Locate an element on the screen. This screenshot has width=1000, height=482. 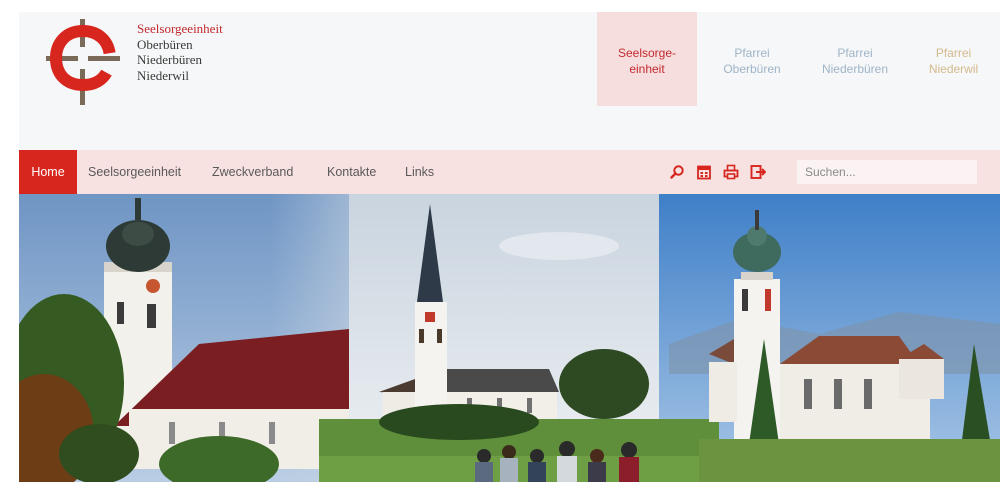
tile-seelsorgeeinheit: Seelsorge- einheit is located at coordinates (647, 59).